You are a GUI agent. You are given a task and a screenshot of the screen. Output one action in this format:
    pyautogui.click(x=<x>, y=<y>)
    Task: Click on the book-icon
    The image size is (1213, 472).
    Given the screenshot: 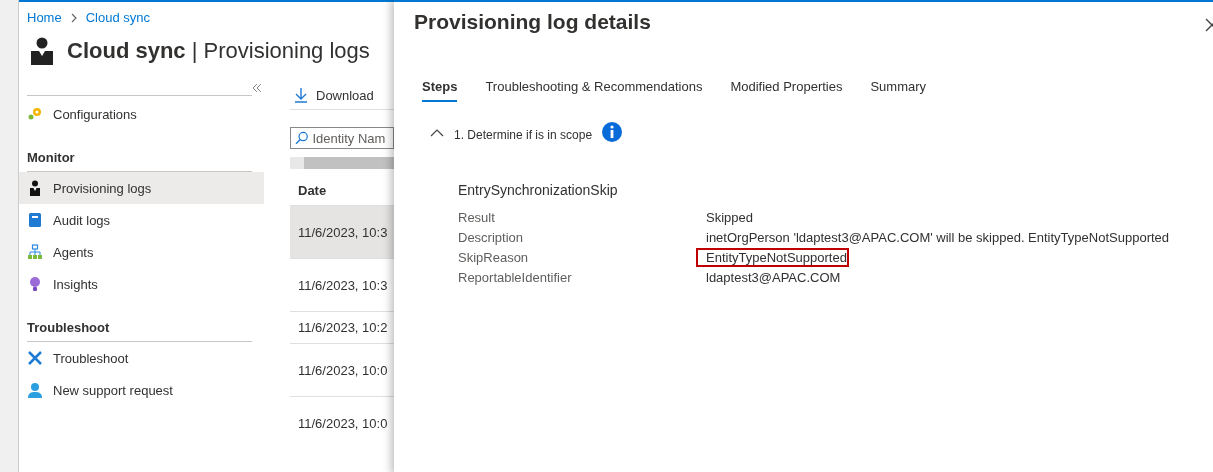 What is the action you would take?
    pyautogui.click(x=35, y=220)
    